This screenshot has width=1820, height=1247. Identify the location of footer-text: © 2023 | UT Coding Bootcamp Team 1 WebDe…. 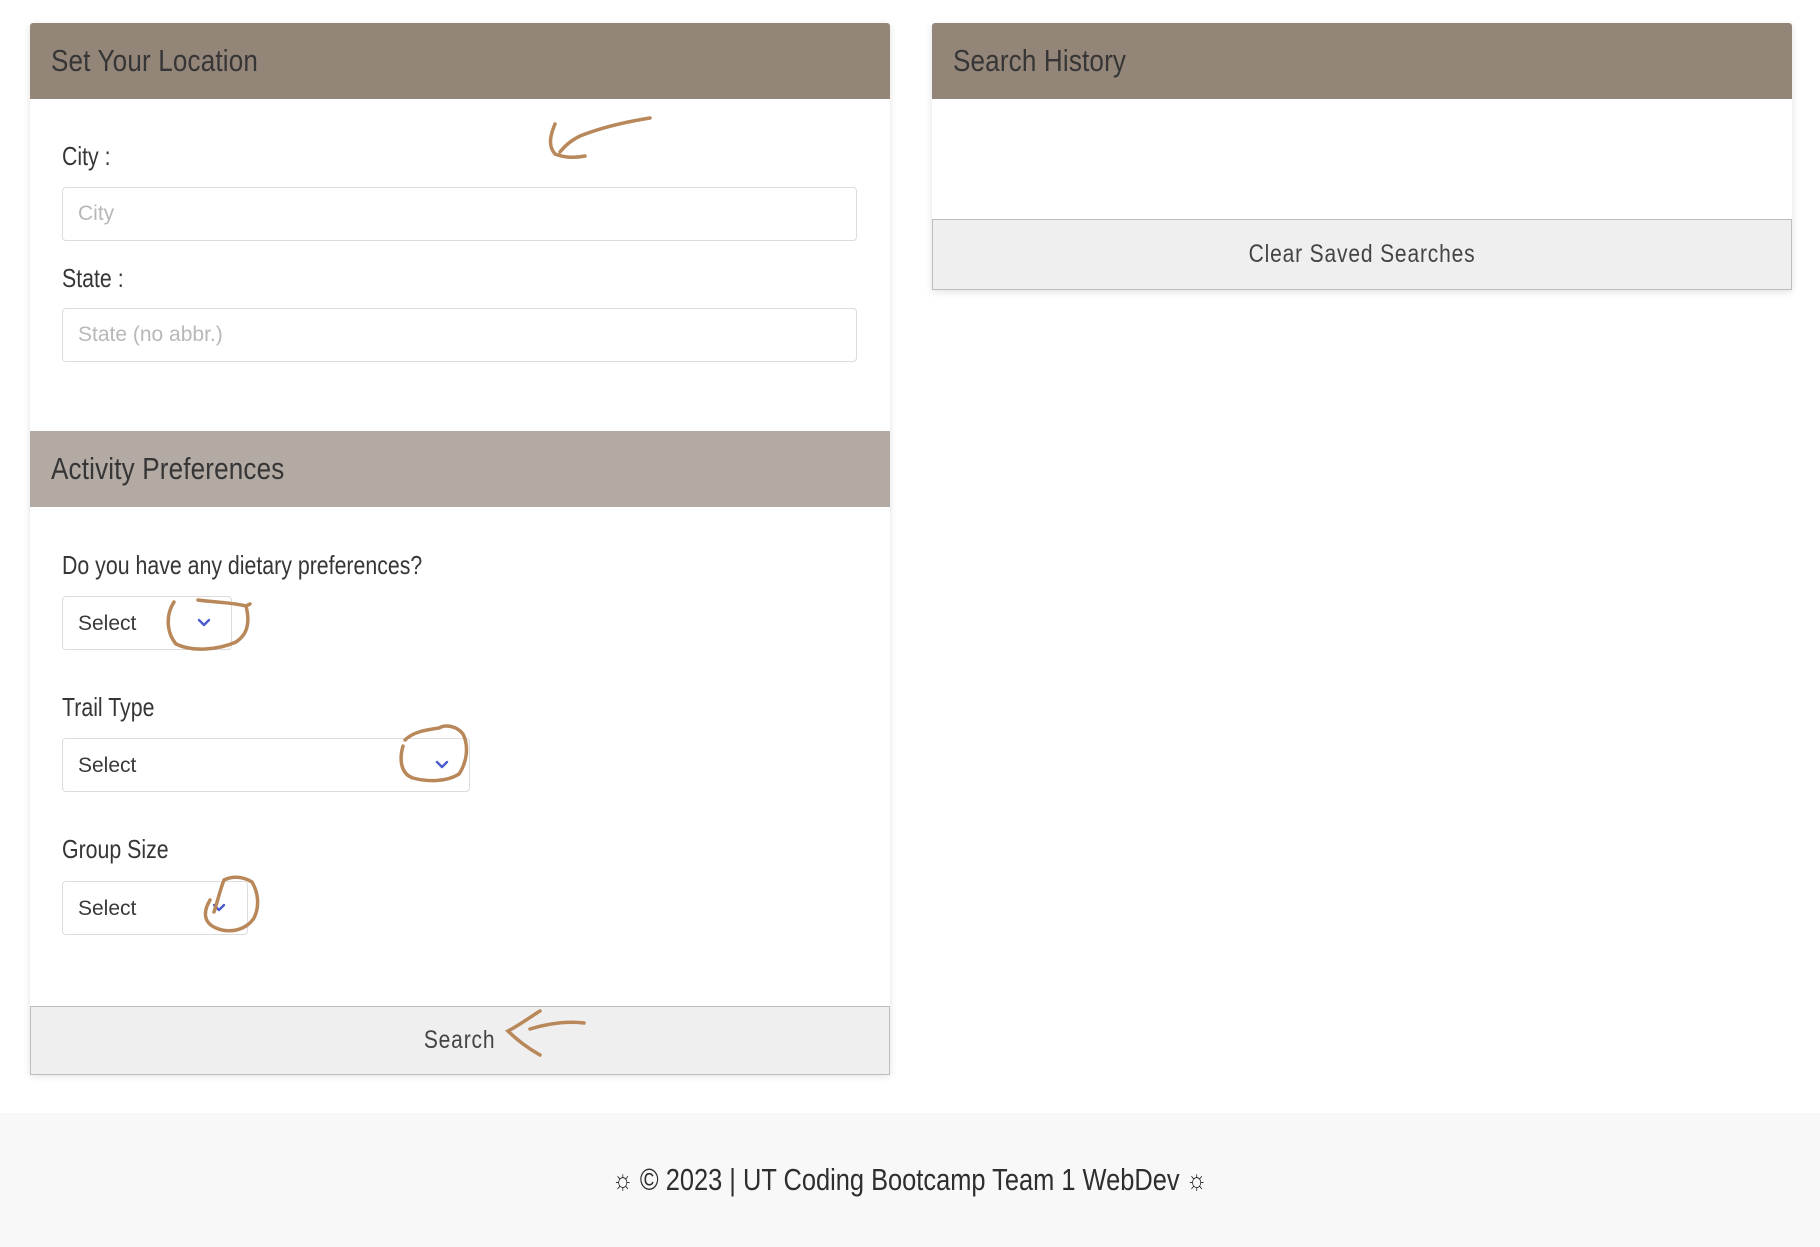
(910, 1179).